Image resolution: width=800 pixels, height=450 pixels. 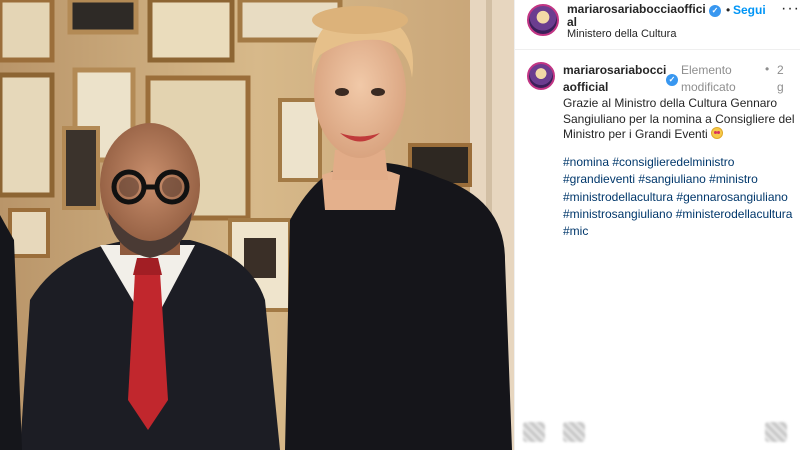 What do you see at coordinates (776, 432) in the screenshot?
I see `save-icon` at bounding box center [776, 432].